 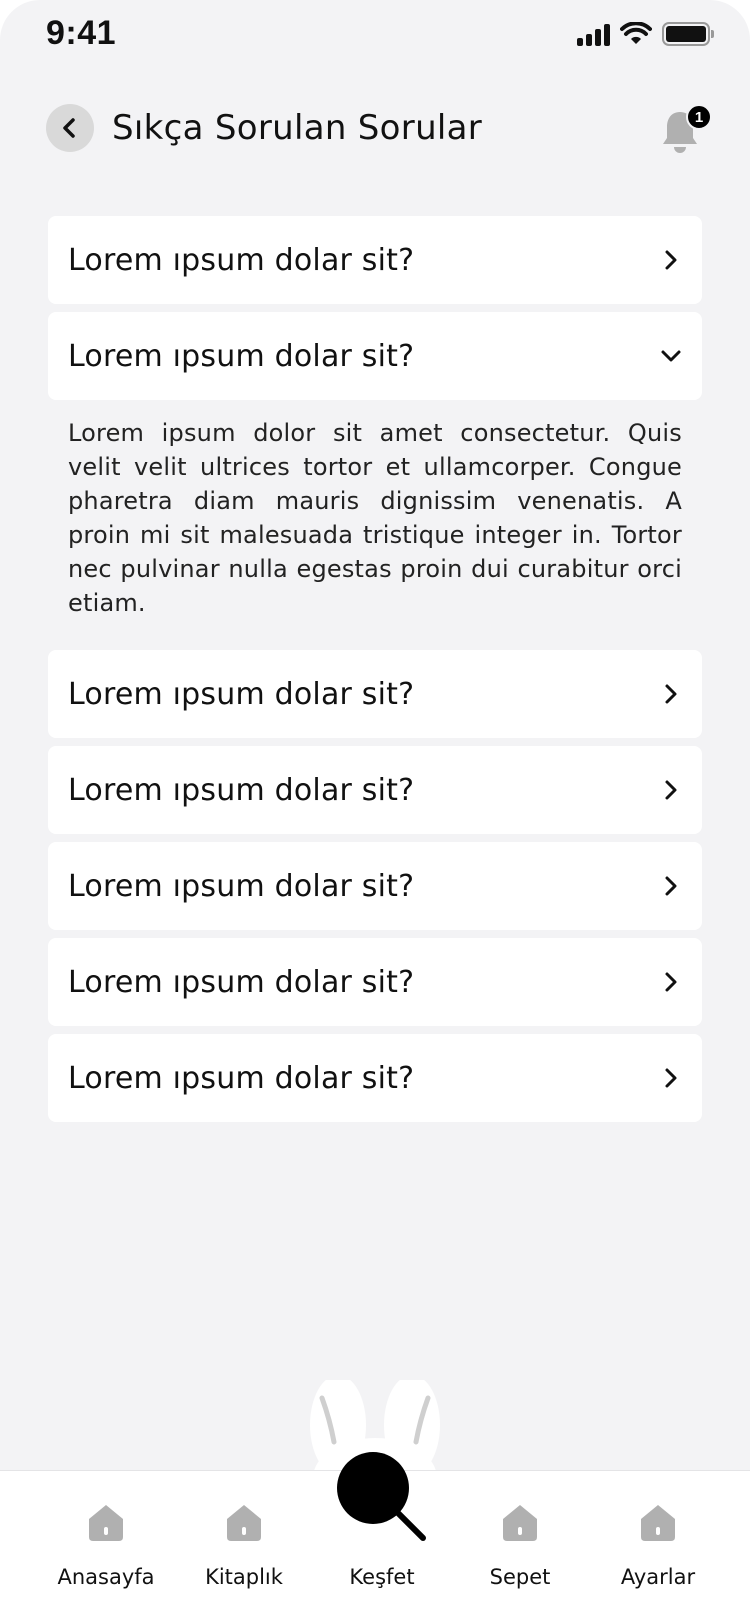 What do you see at coordinates (671, 356) in the screenshot?
I see `chevron-down-icon` at bounding box center [671, 356].